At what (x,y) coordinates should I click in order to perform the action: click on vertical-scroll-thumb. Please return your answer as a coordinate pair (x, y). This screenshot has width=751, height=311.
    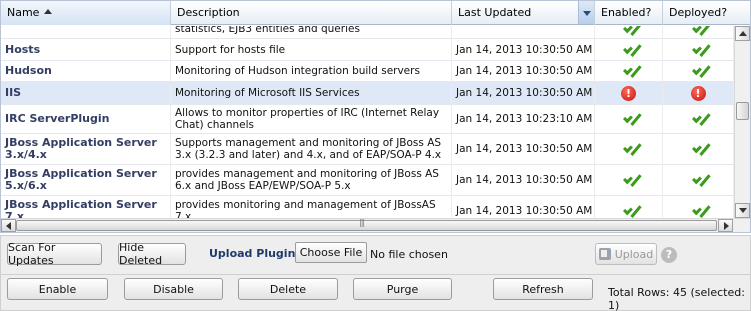
    Looking at the image, I should click on (742, 111).